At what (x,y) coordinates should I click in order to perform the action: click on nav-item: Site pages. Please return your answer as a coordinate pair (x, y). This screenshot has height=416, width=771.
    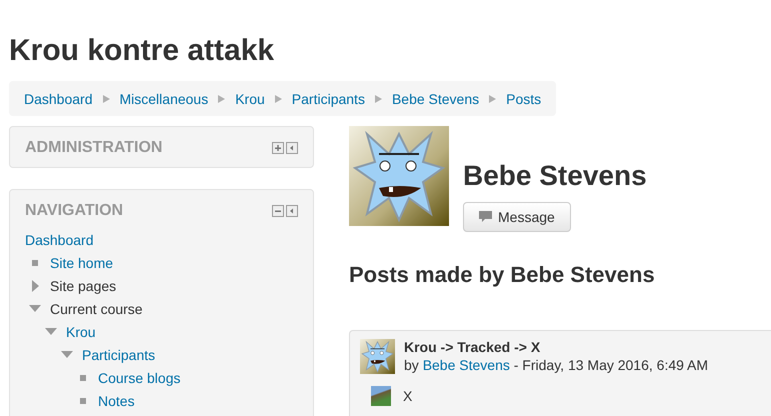
    Looking at the image, I should click on (83, 286).